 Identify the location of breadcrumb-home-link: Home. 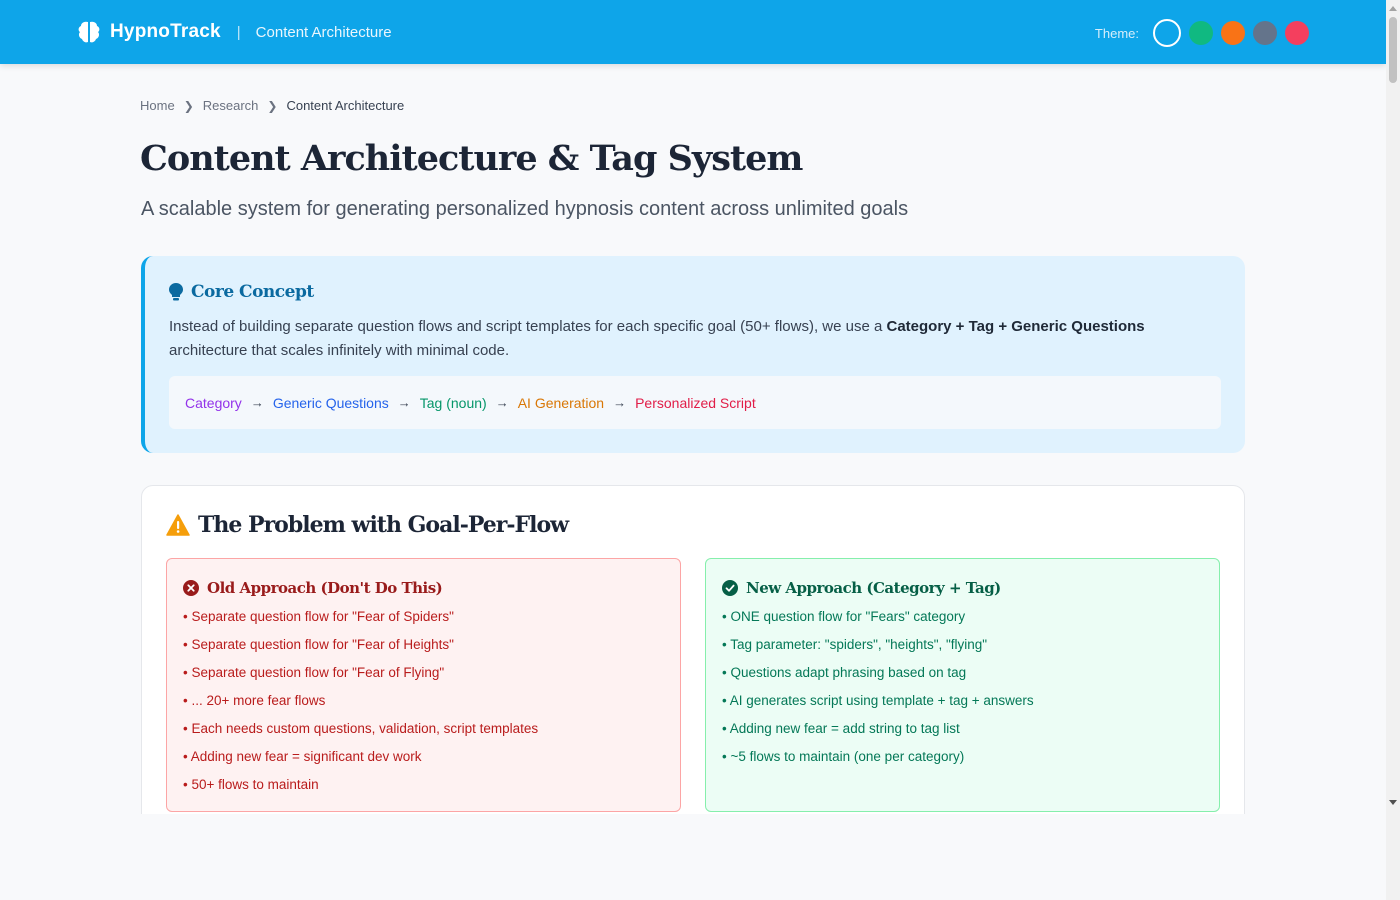
(157, 105).